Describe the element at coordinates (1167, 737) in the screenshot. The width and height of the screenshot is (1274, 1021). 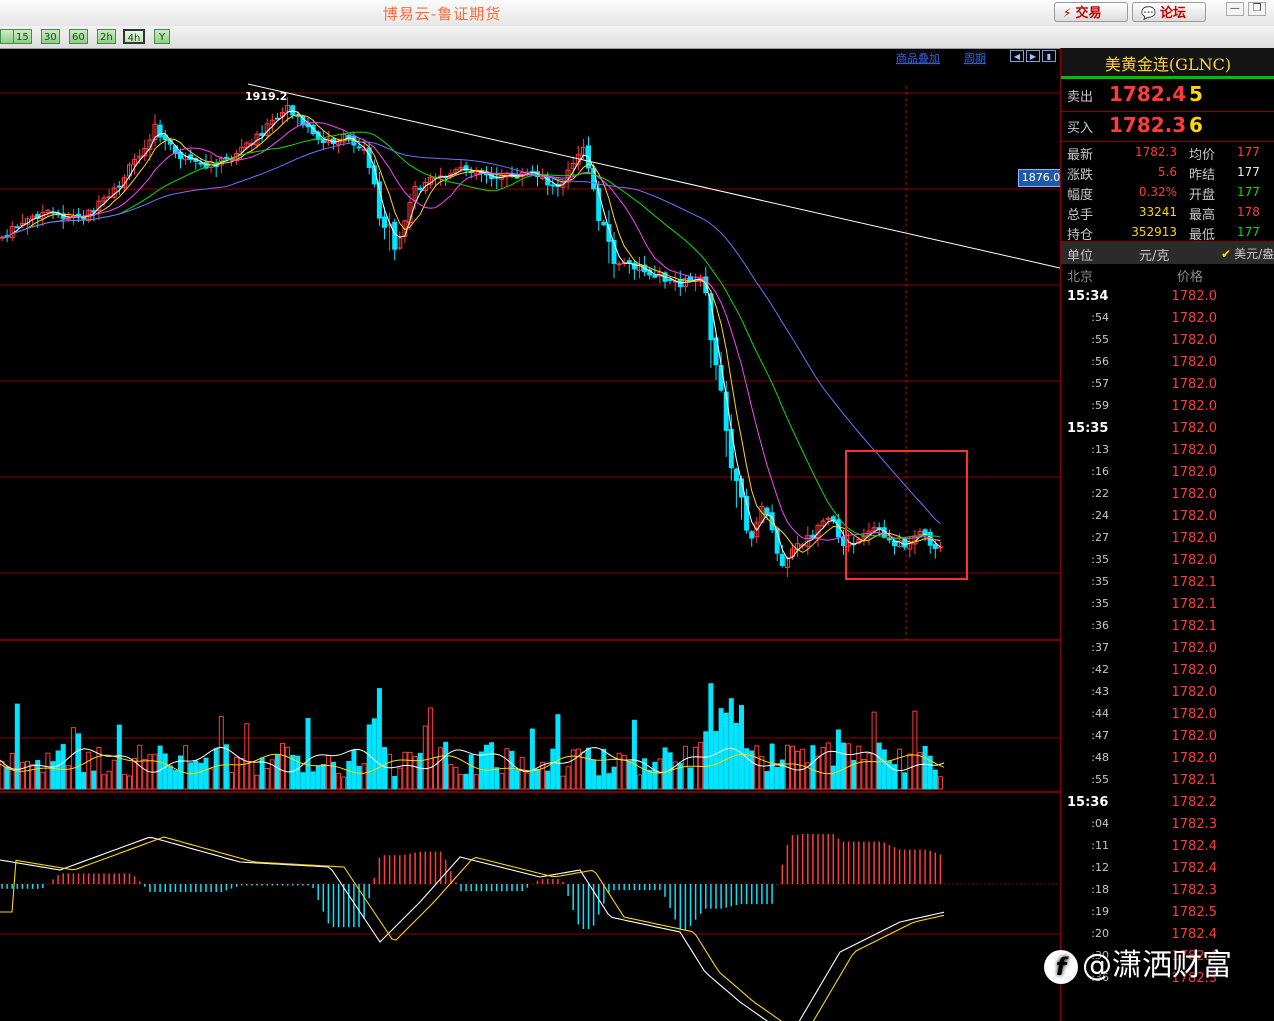
I see `tick-row: :47 1782.0` at that location.